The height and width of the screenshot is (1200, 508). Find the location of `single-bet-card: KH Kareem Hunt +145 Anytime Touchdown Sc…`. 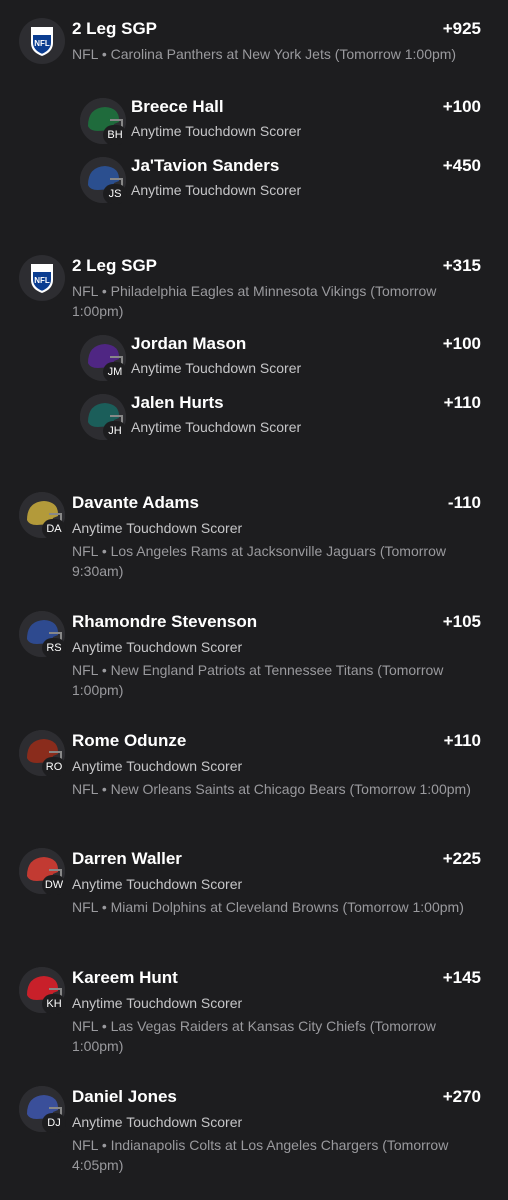

single-bet-card: KH Kareem Hunt +145 Anytime Touchdown Sc… is located at coordinates (254, 1004).